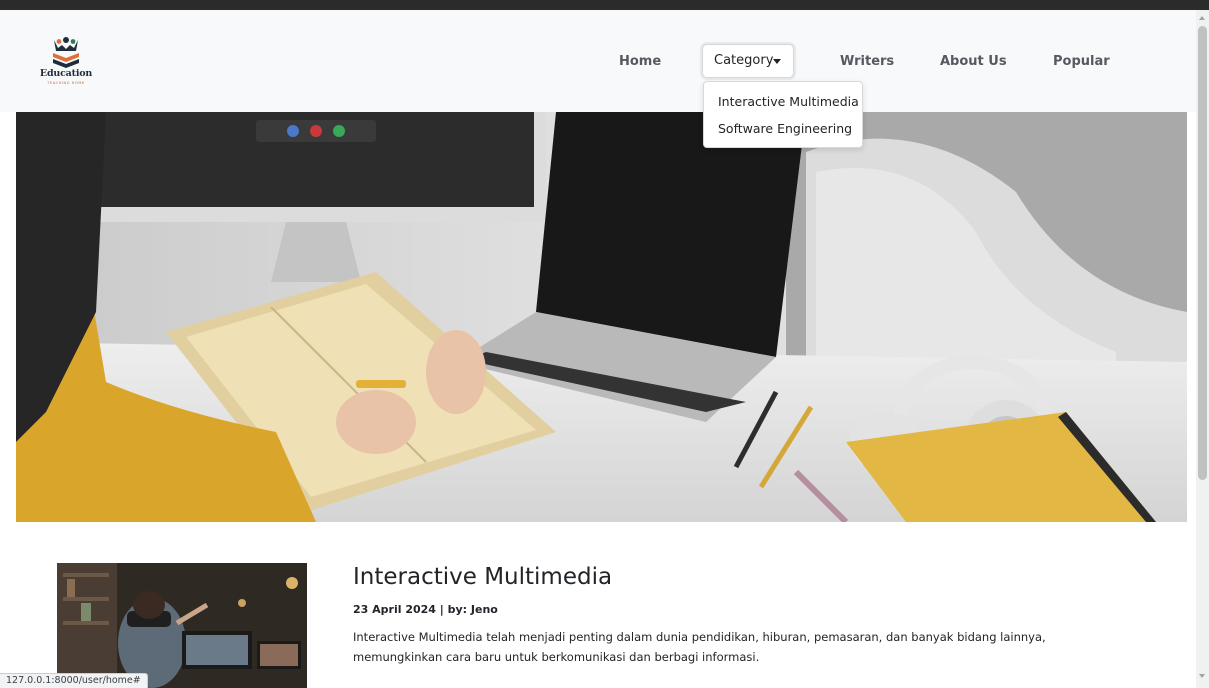 This screenshot has height=688, width=1209. I want to click on dropdown-item-interactive-multimedia: Interactive Multimedia, so click(788, 101).